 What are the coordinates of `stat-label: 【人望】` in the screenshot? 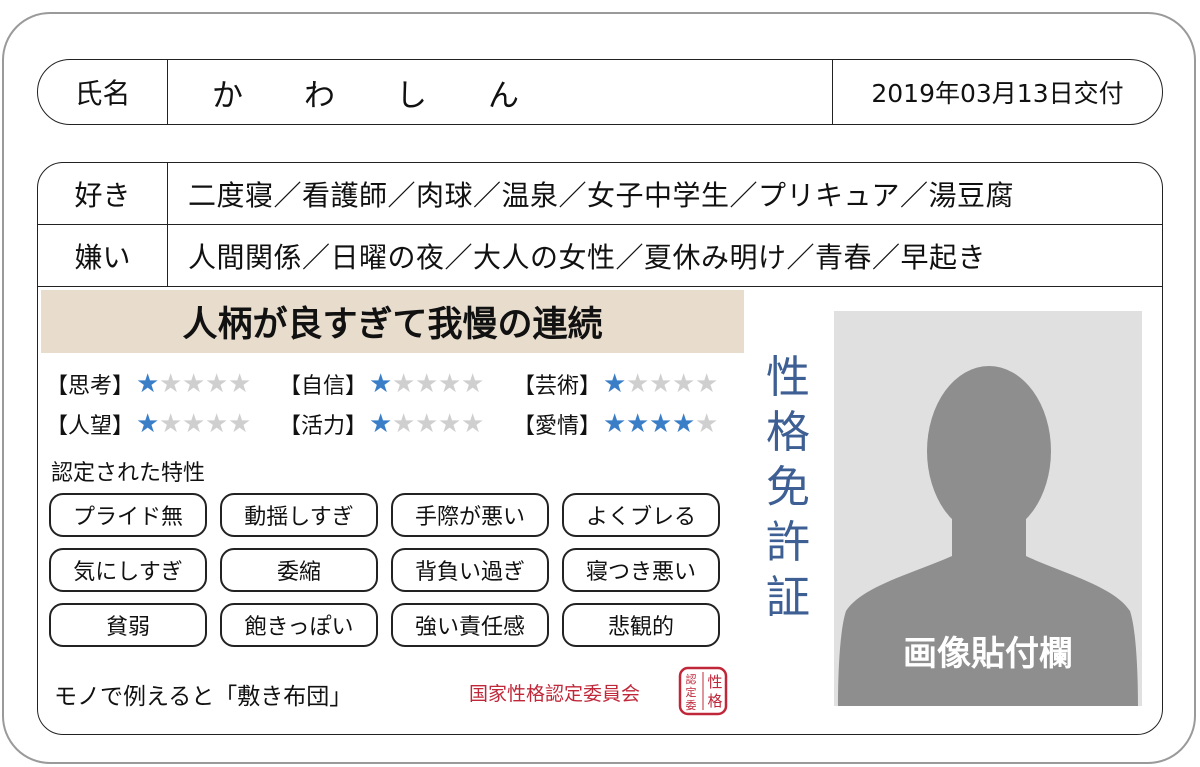 It's located at (90, 426).